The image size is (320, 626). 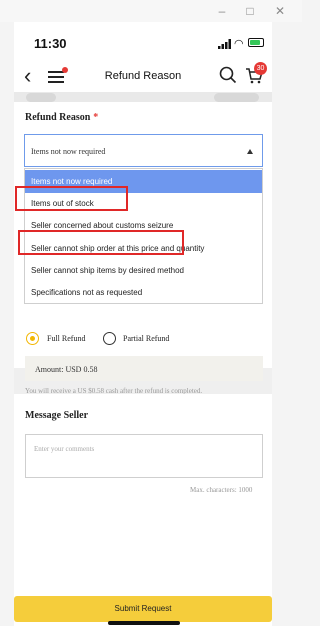 What do you see at coordinates (66, 338) in the screenshot?
I see `full-refund-label: Full Refund` at bounding box center [66, 338].